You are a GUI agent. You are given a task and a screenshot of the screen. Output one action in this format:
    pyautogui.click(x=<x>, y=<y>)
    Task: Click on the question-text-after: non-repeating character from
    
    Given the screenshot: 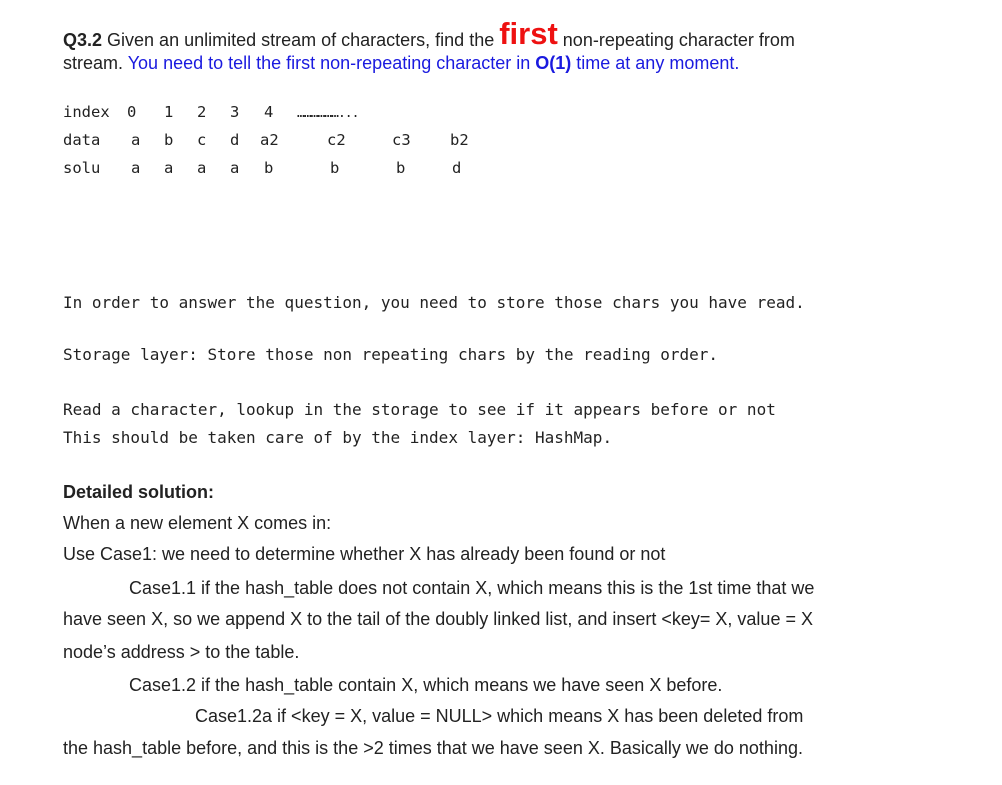 What is the action you would take?
    pyautogui.click(x=676, y=40)
    